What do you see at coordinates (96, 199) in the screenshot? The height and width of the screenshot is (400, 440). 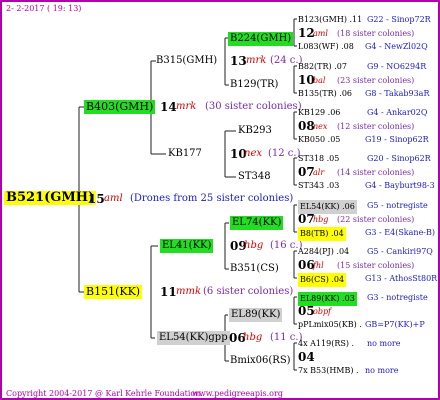 I see `root-gen-num: 15` at bounding box center [96, 199].